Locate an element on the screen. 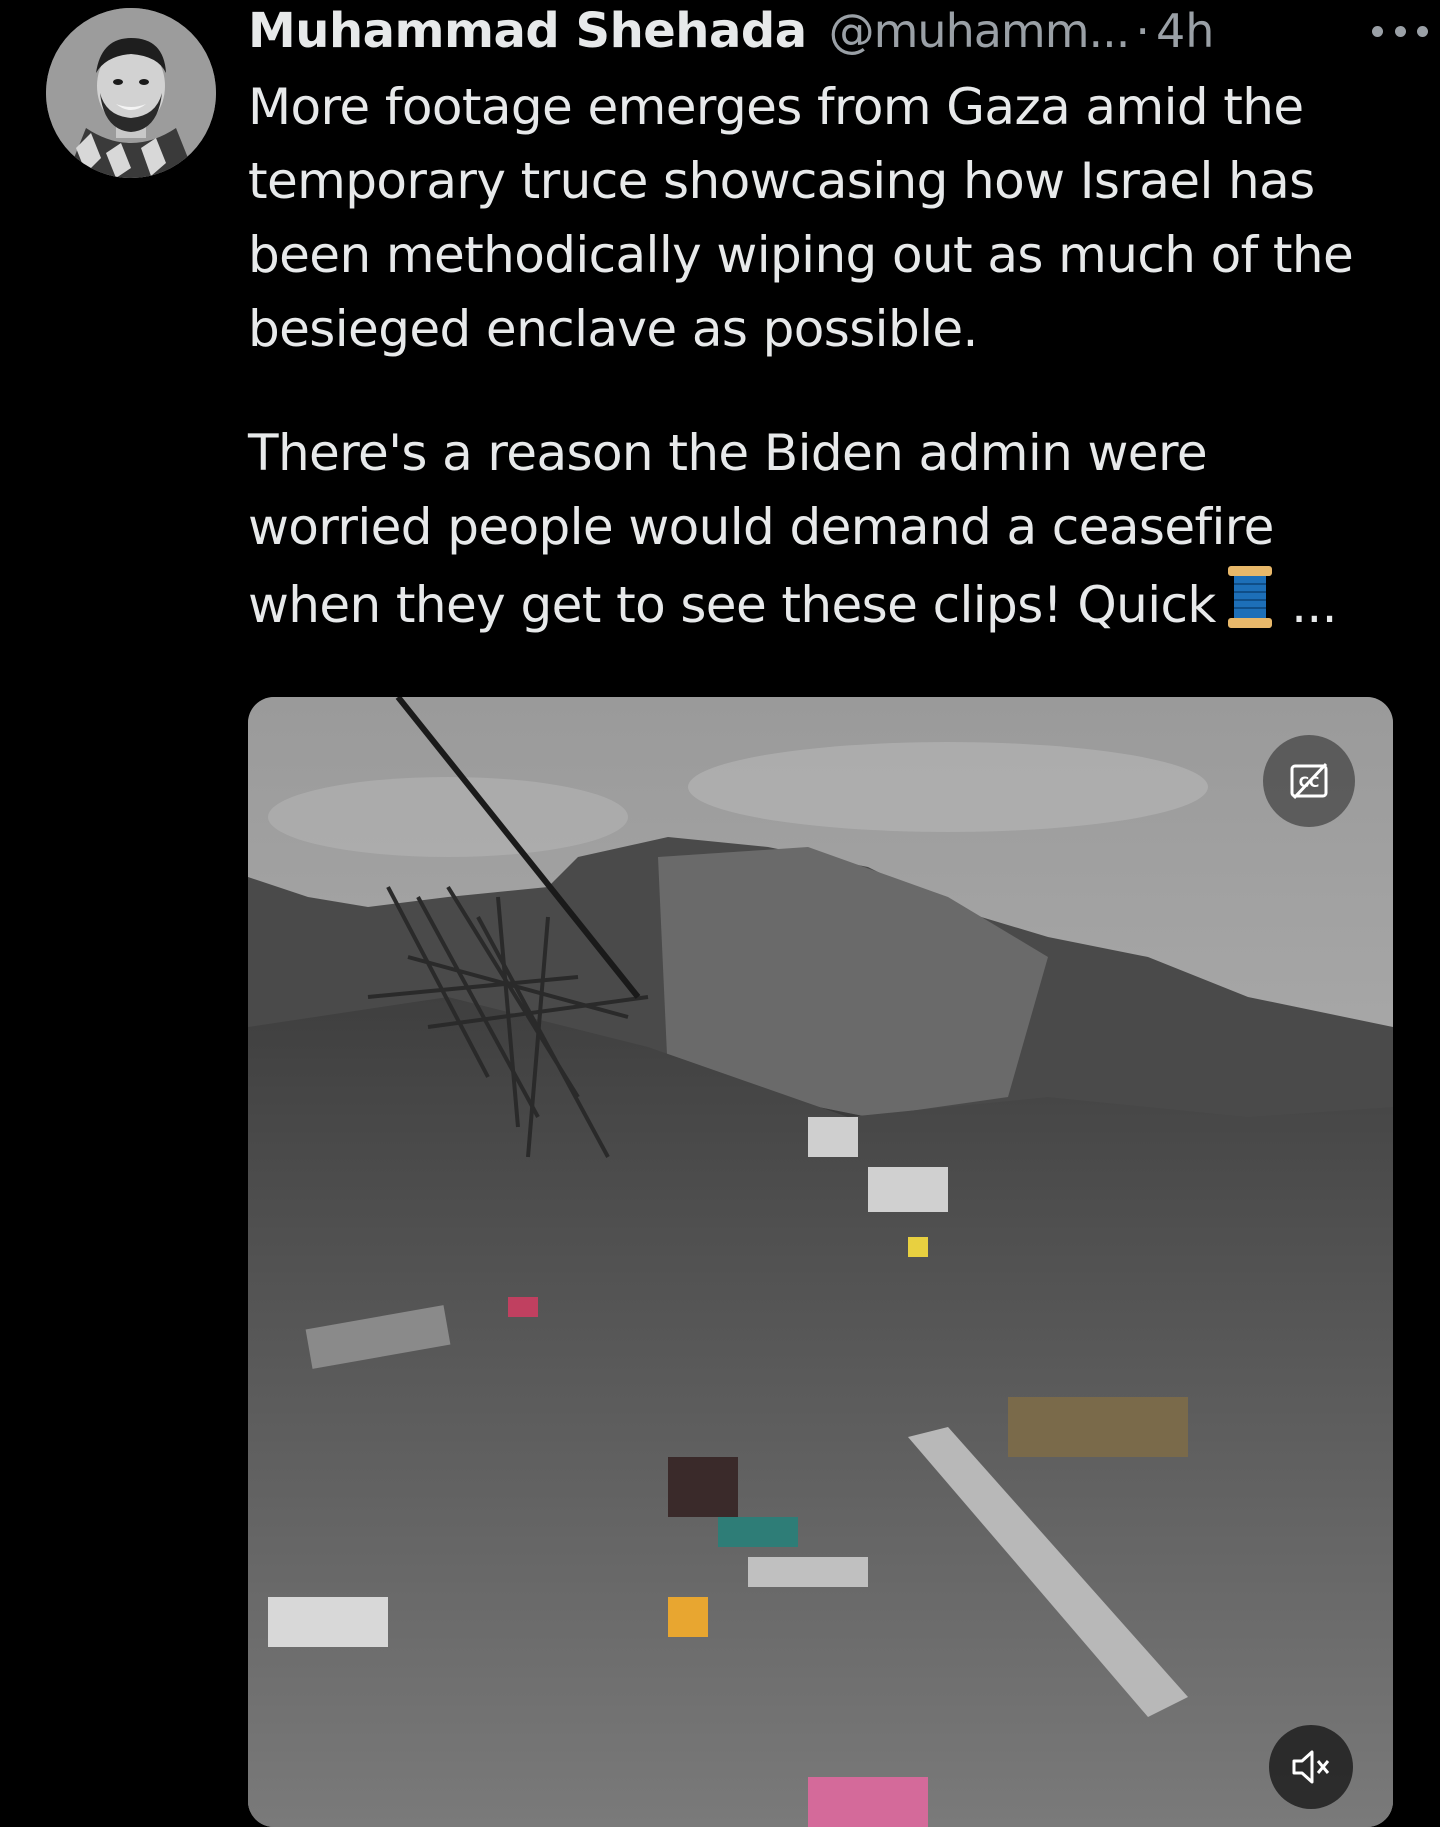  timestamp: 4h is located at coordinates (1185, 31).